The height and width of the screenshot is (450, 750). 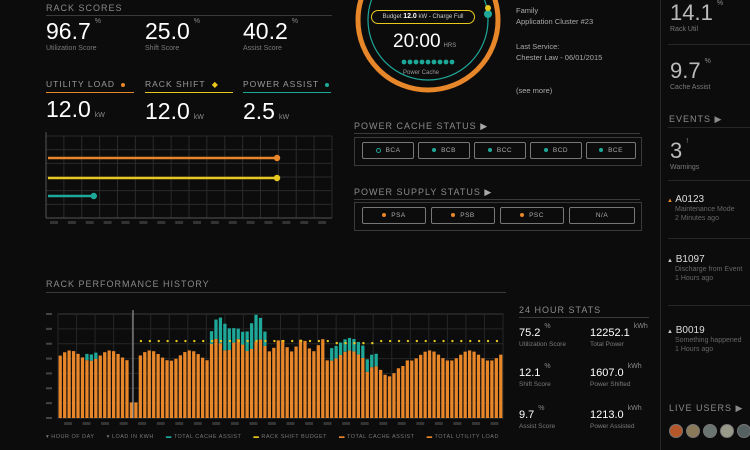 What do you see at coordinates (500, 150) in the screenshot?
I see `cache-item-bcc: BCC` at bounding box center [500, 150].